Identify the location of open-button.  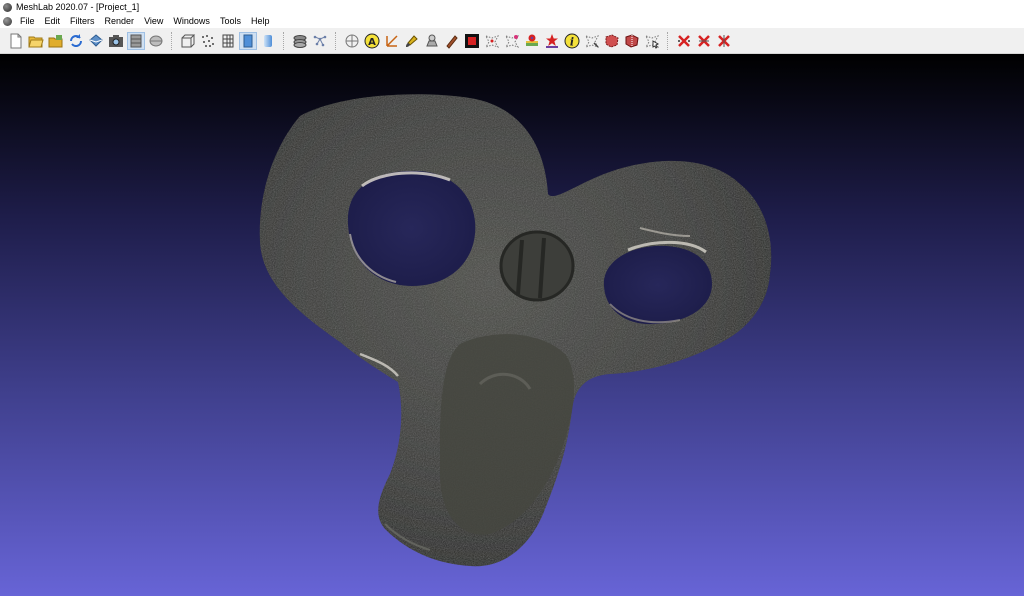
(36, 41).